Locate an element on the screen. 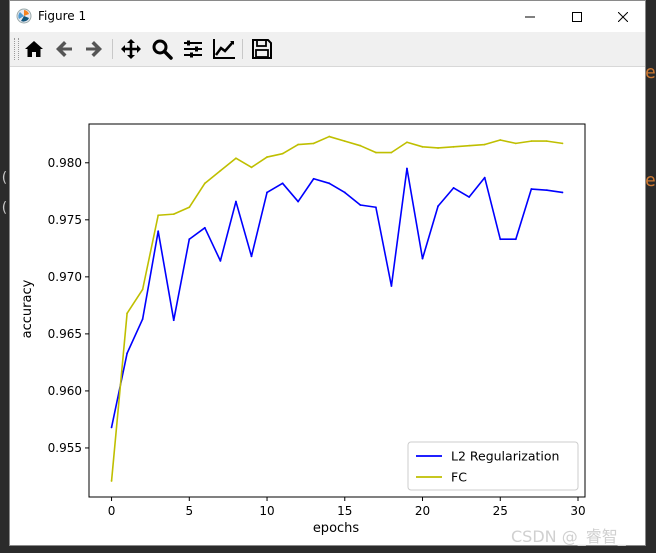 The image size is (656, 553). y-tick-label: 0.965 is located at coordinates (65, 334).